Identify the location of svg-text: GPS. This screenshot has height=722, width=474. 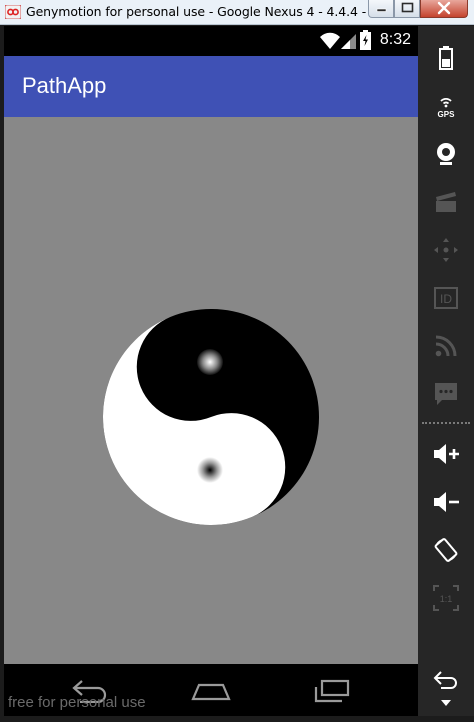
(447, 114).